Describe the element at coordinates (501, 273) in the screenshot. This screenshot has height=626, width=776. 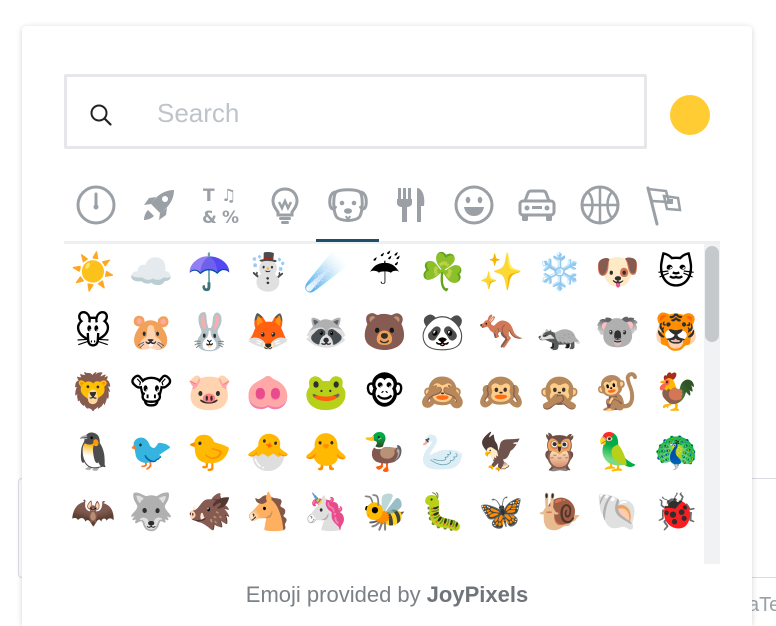
I see `emoji-item: ✨` at that location.